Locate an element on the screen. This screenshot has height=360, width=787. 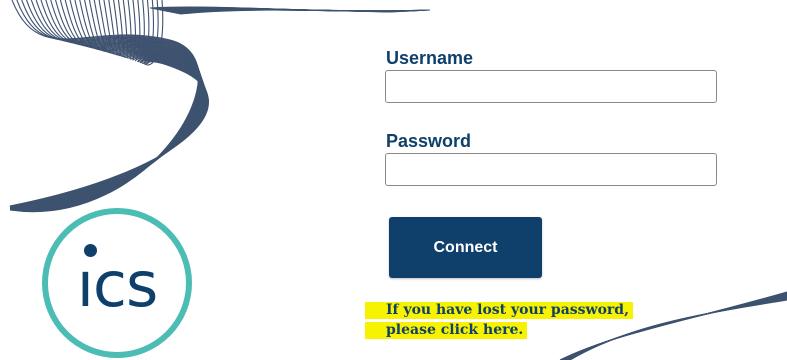
logo-text: ıcs is located at coordinates (117, 284).